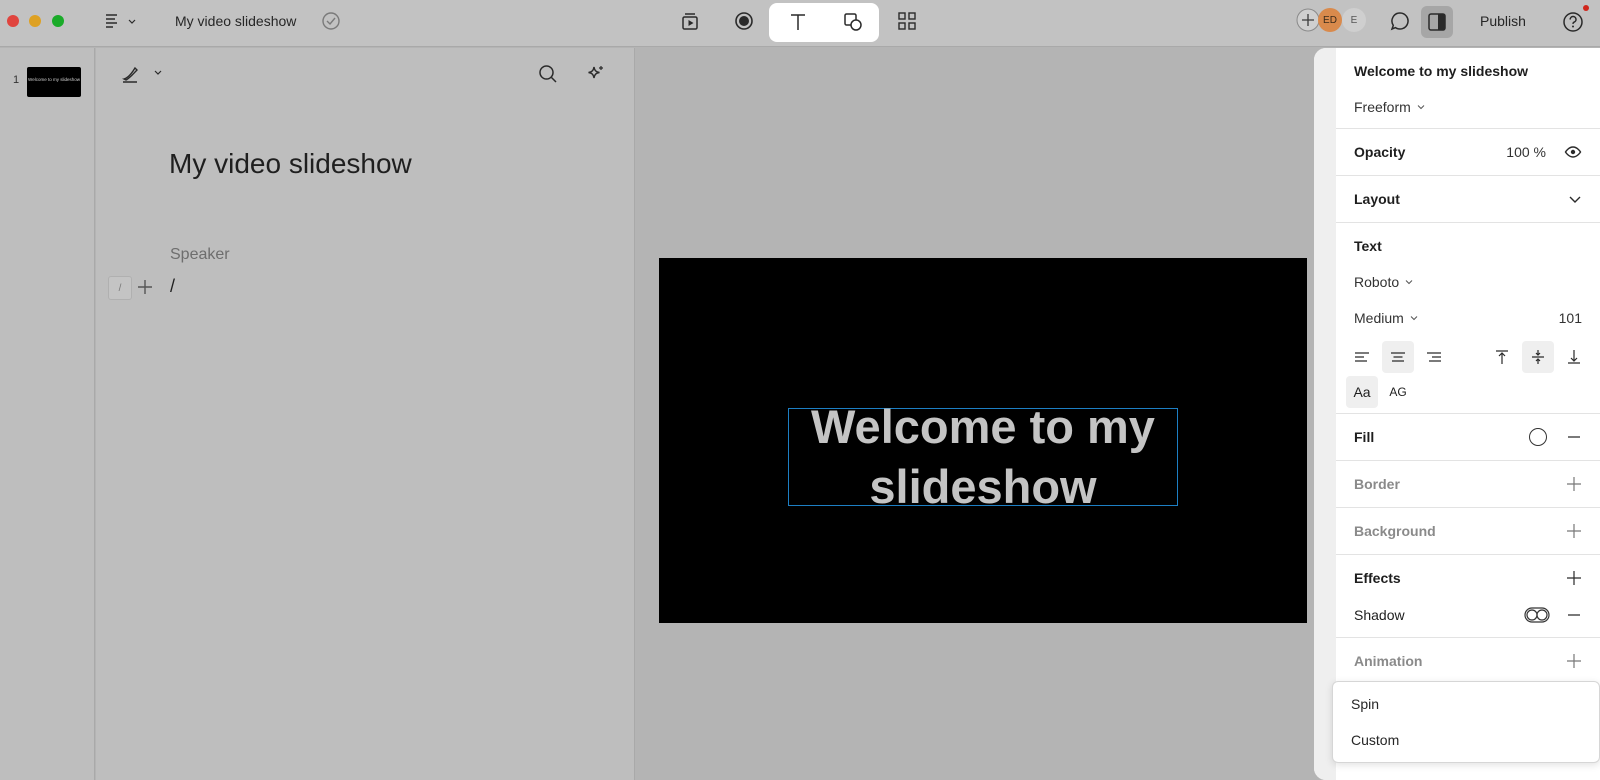 This screenshot has height=780, width=1600. I want to click on add-collaborator-icon, so click(1308, 20).